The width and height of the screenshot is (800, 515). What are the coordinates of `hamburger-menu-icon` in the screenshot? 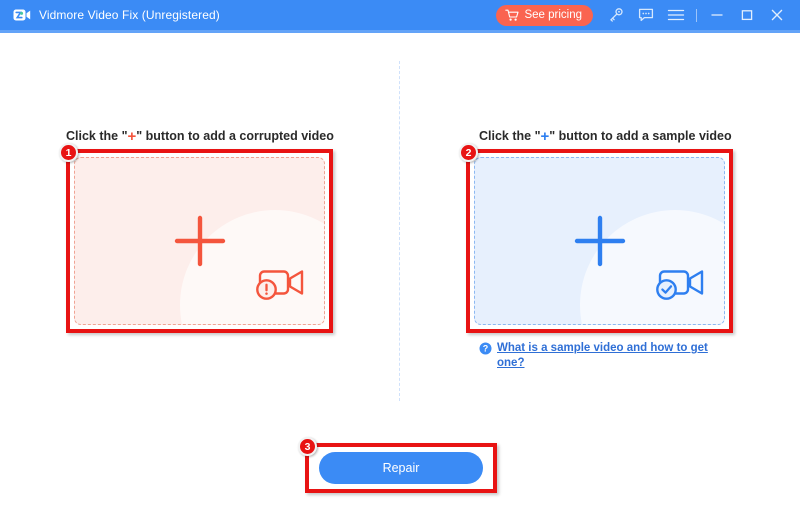 It's located at (676, 15).